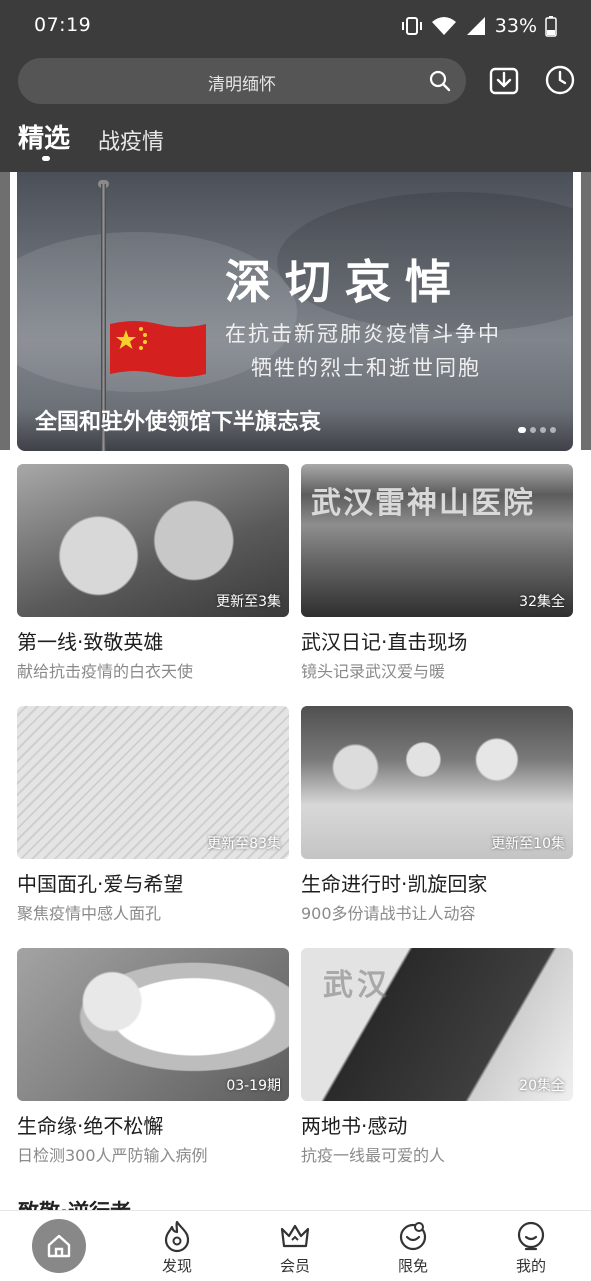 The image size is (591, 1281). Describe the element at coordinates (384, 642) in the screenshot. I see `card-title: 武汉日记·直击现场` at that location.